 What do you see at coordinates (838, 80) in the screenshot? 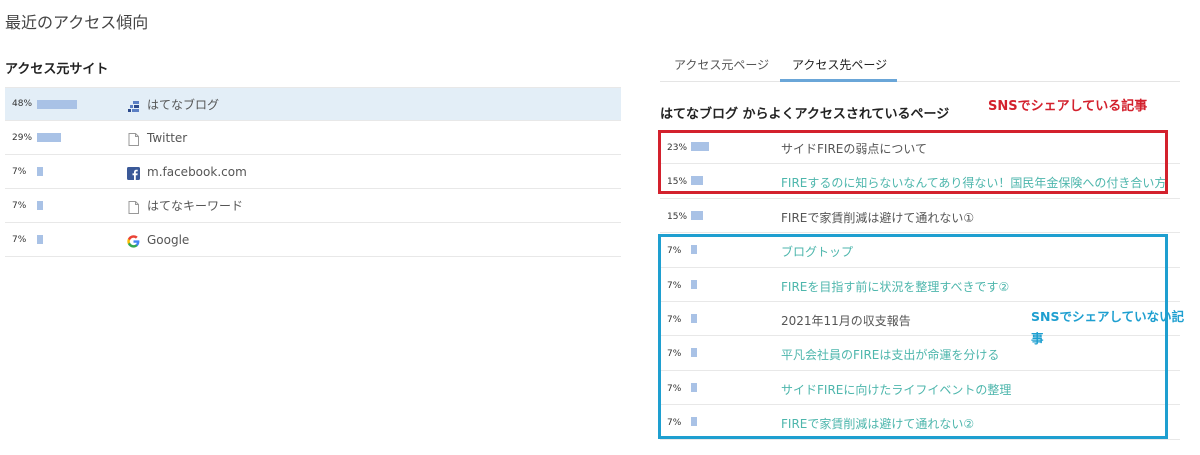
I see `active-tab-indicator` at bounding box center [838, 80].